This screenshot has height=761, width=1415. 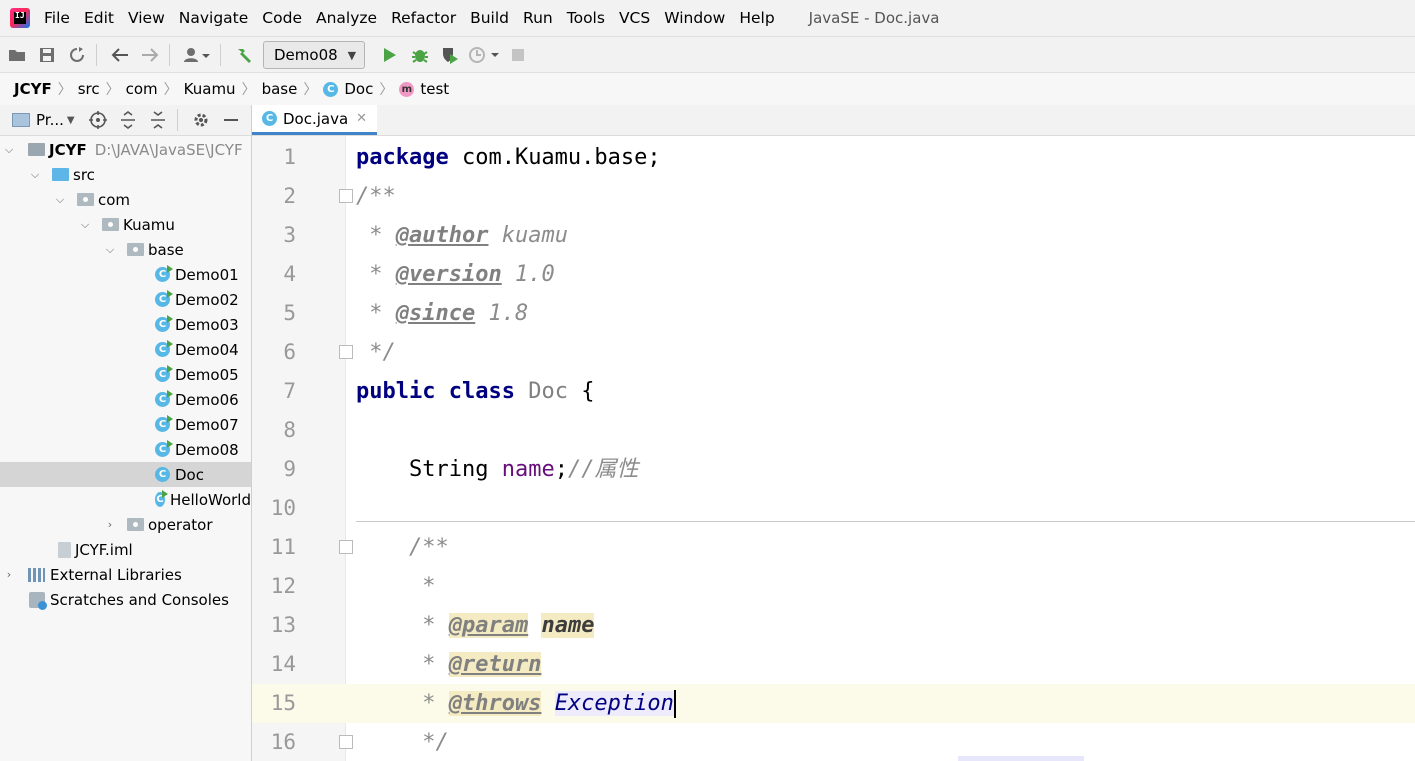 I want to click on tree-item-project-root: ⌵ JCYF D:\JAVA\JavaSE\JCYF, so click(x=125, y=149).